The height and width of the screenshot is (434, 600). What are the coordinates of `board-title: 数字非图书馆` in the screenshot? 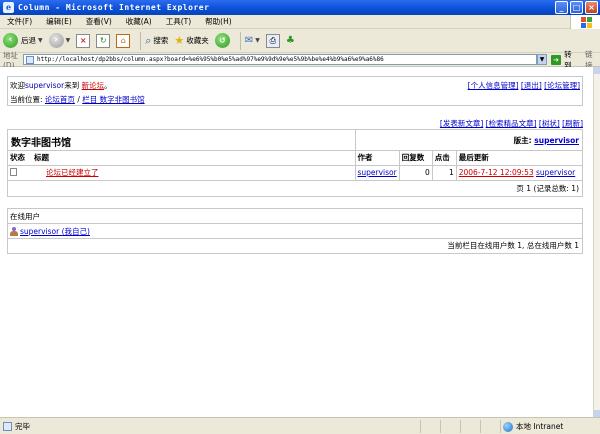 It's located at (41, 143).